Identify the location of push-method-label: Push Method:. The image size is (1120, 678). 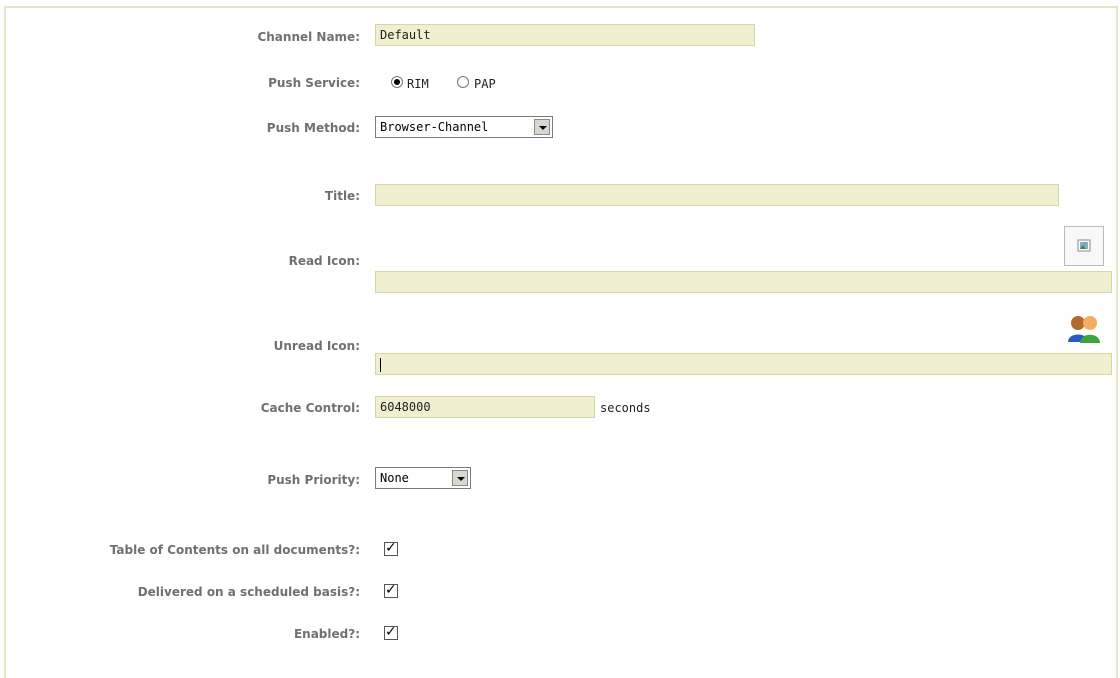
(313, 128).